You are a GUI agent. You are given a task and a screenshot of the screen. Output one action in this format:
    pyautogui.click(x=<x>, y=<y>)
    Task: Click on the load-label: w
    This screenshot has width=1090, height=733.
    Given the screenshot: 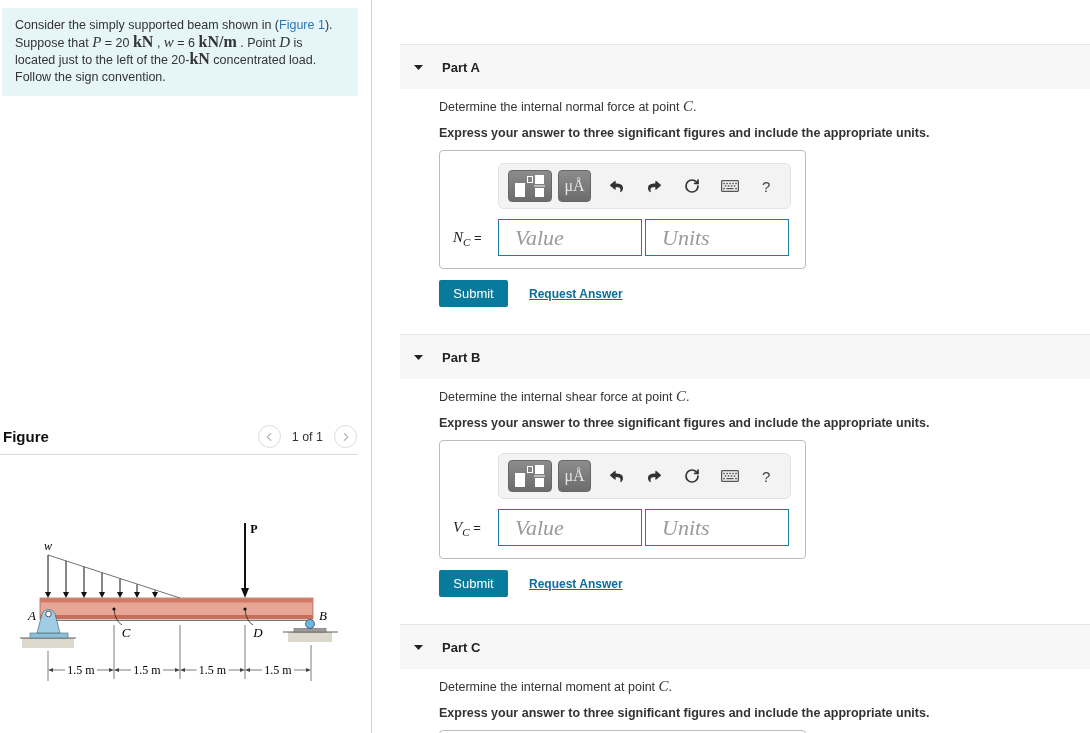 What is the action you would take?
    pyautogui.click(x=48, y=546)
    